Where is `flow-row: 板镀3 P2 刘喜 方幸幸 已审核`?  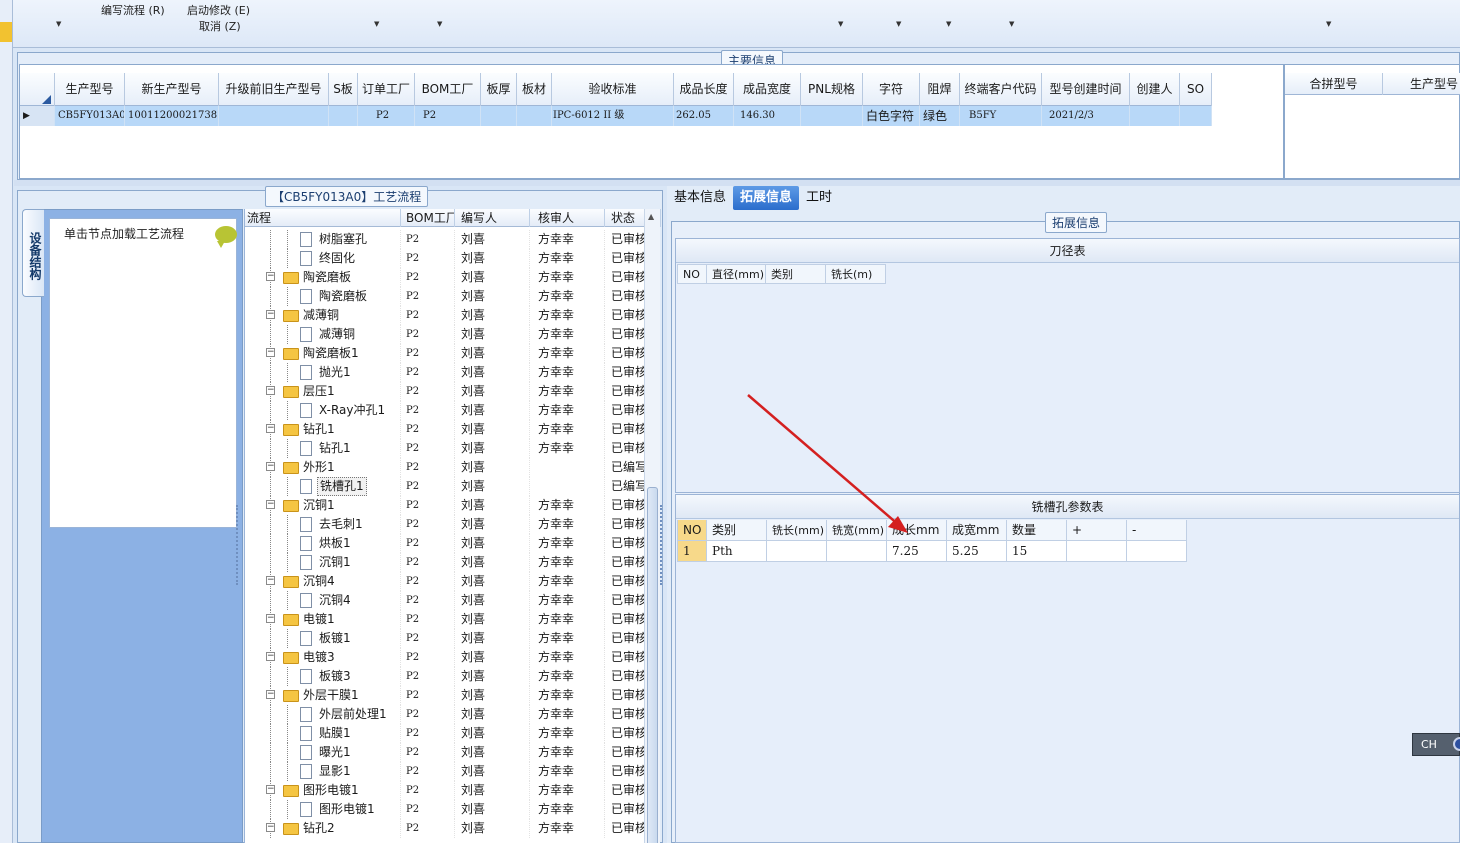
flow-row: 板镀3 P2 刘喜 方幸幸 已审核 is located at coordinates (445, 676).